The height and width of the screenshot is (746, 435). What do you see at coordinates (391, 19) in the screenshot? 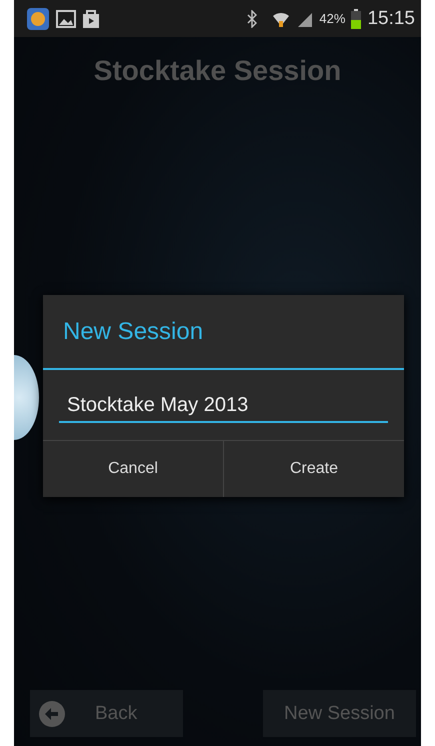
I see `clock: 15:15` at bounding box center [391, 19].